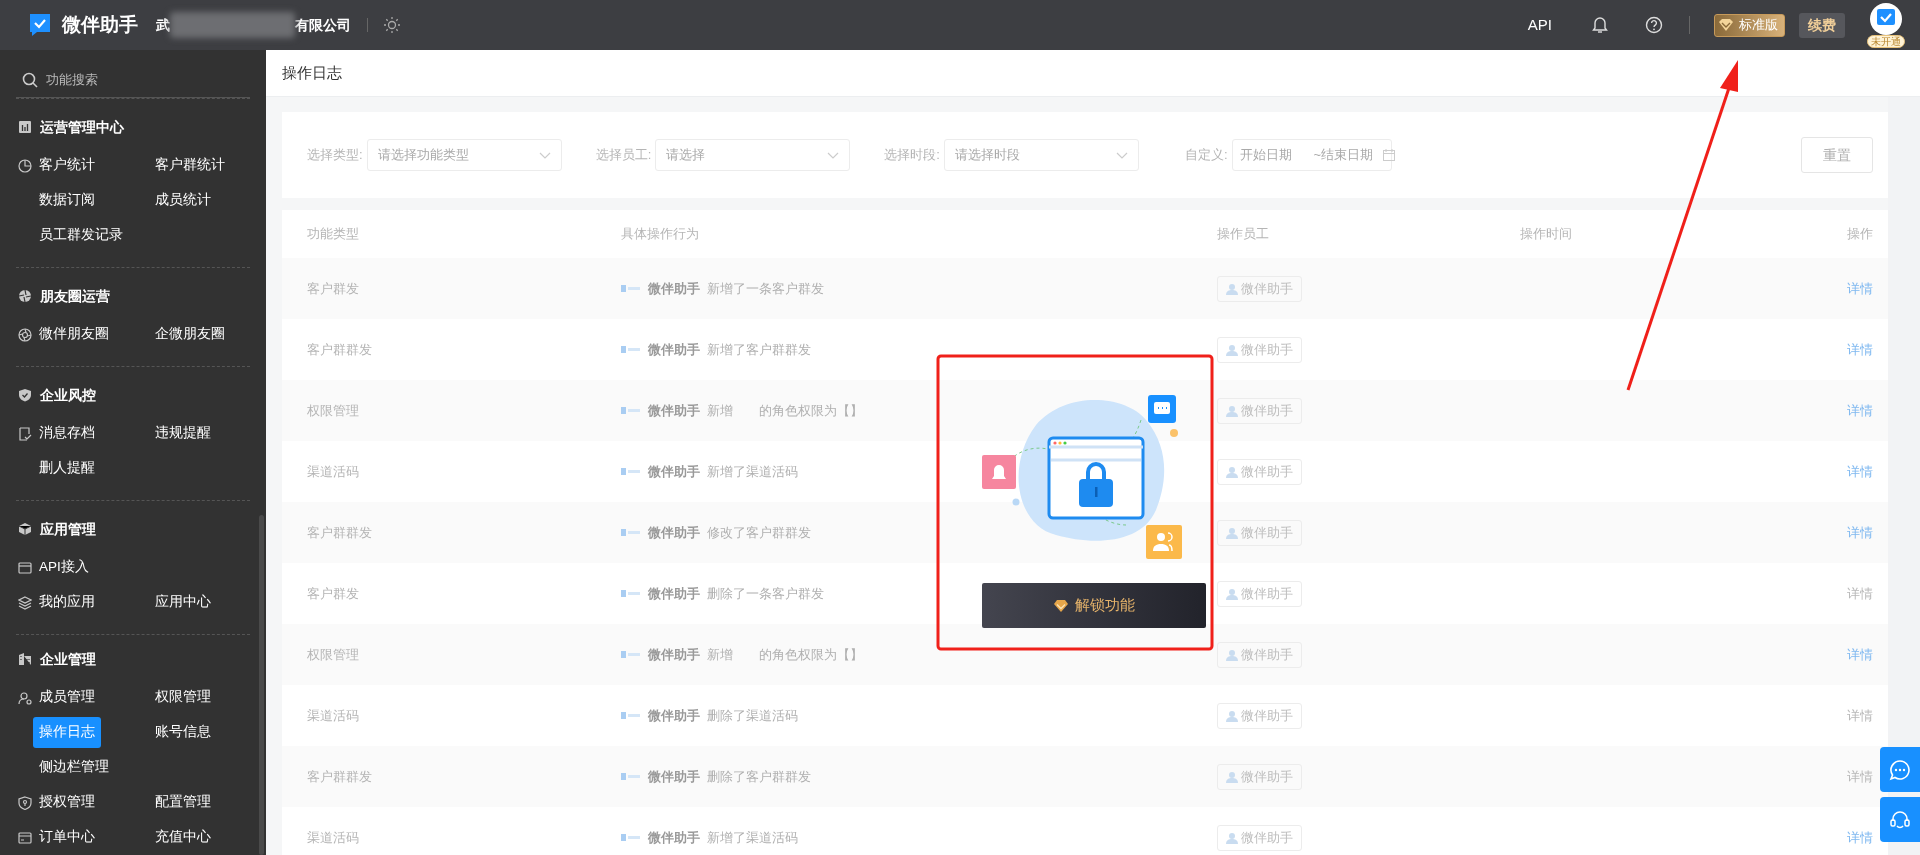 Image resolution: width=1920 pixels, height=855 pixels. What do you see at coordinates (1860, 234) in the screenshot?
I see `column-header: 操作` at bounding box center [1860, 234].